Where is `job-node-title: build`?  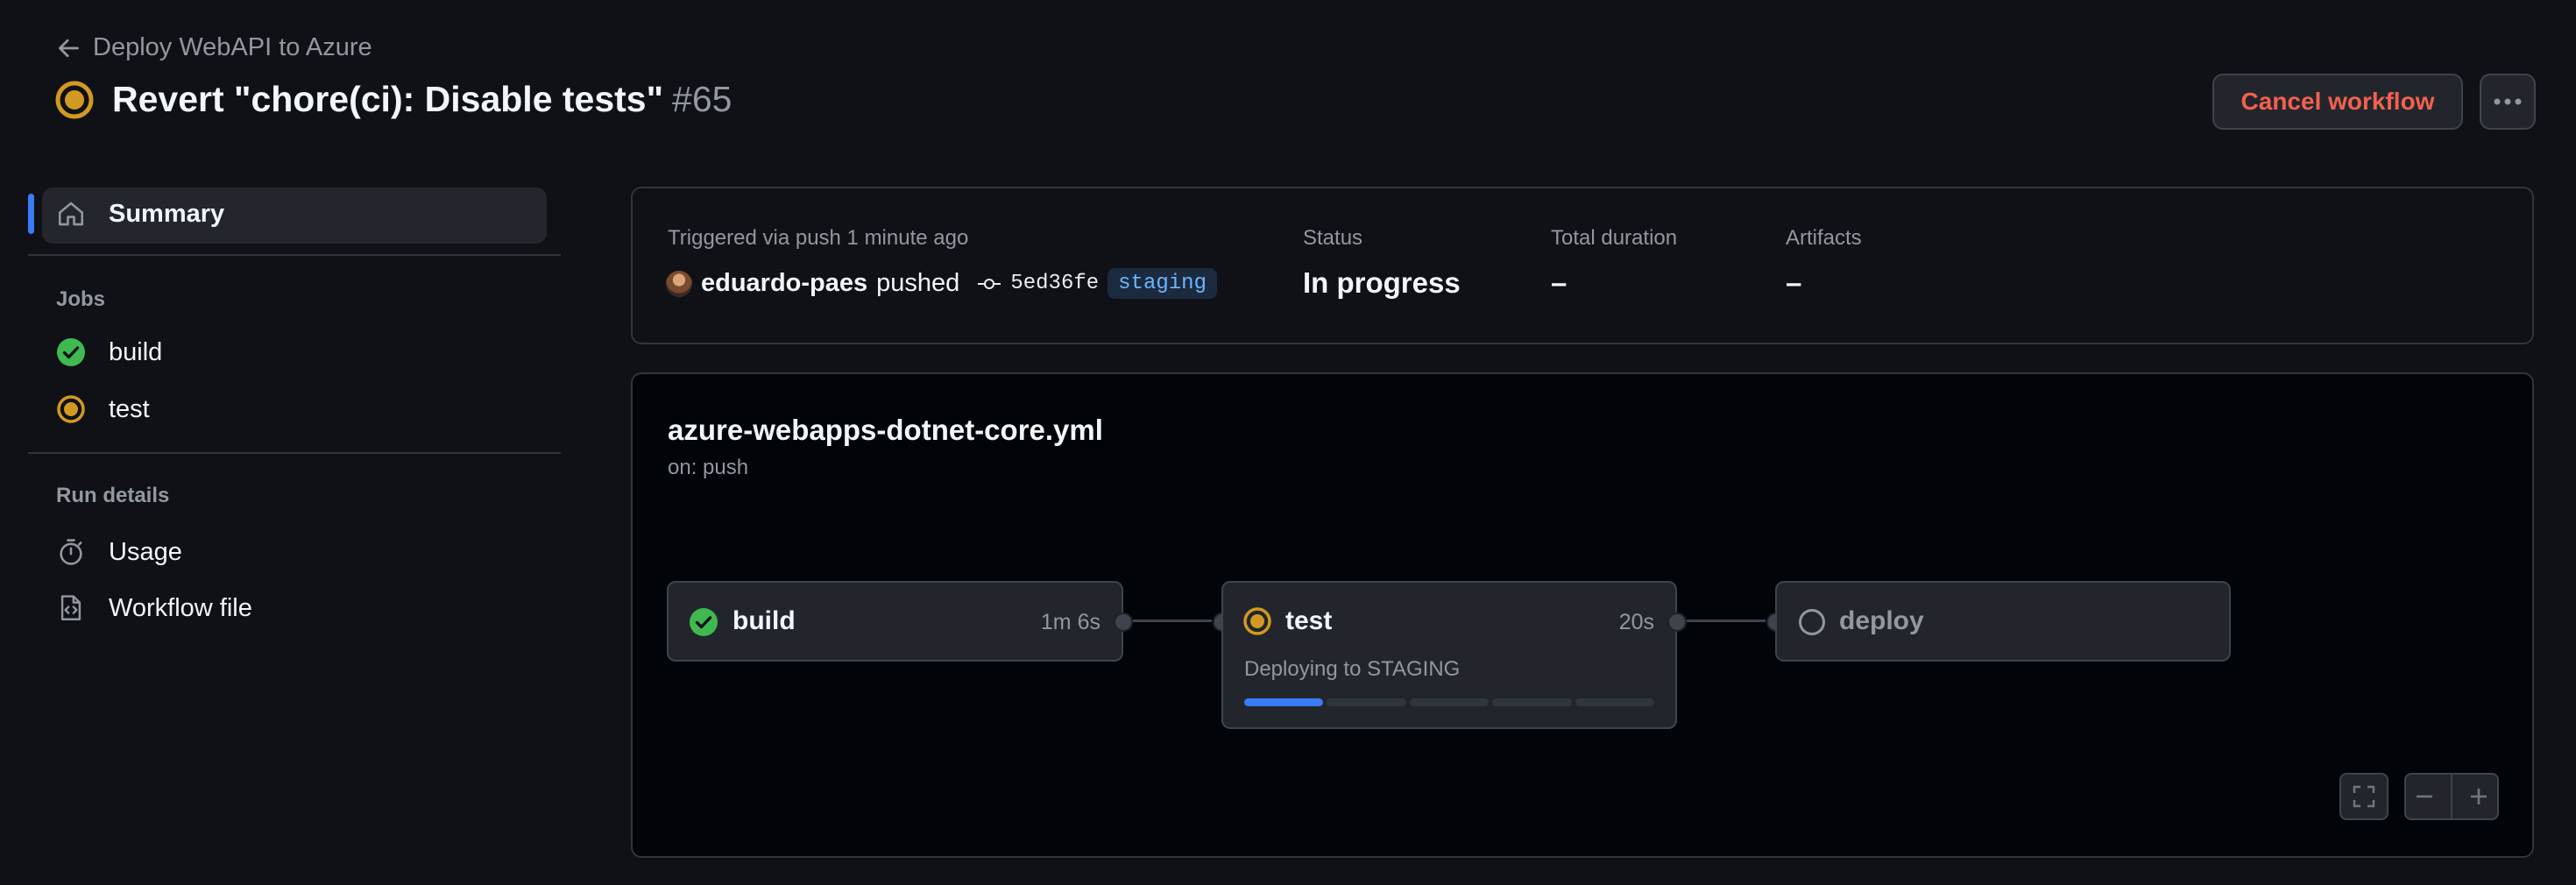
job-node-title: build is located at coordinates (764, 620).